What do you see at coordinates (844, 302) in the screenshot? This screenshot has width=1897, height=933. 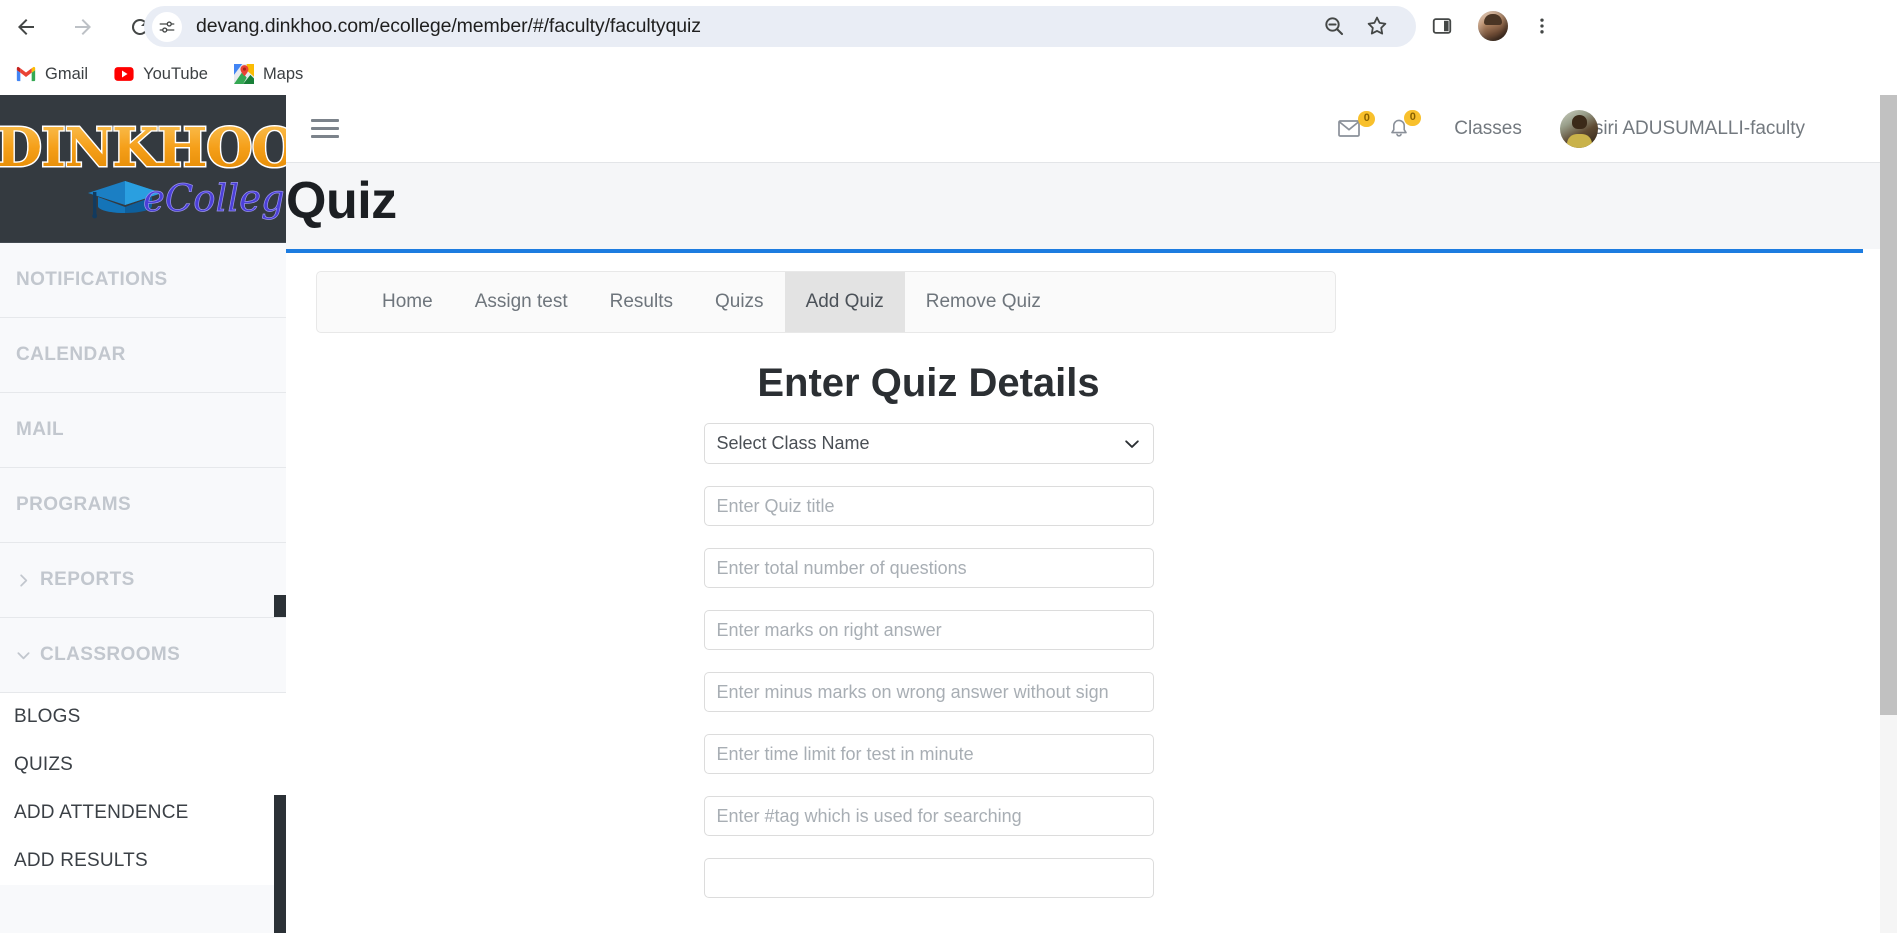 I see `tab-add-quiz: Add Quiz` at bounding box center [844, 302].